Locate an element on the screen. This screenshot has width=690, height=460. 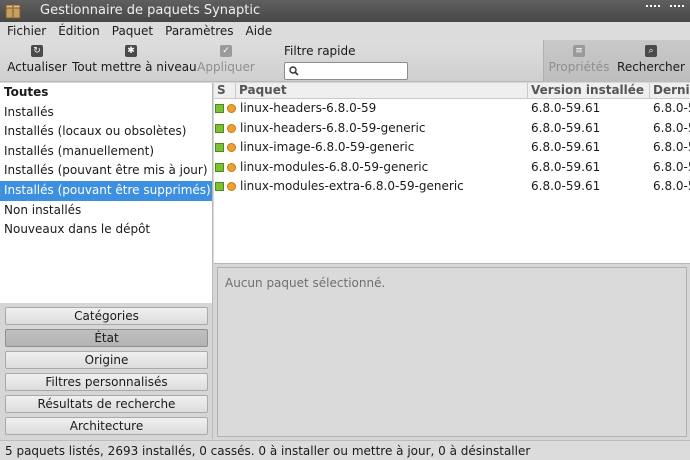
upgrade-all-label: Tout mettre à niveau is located at coordinates (134, 67).